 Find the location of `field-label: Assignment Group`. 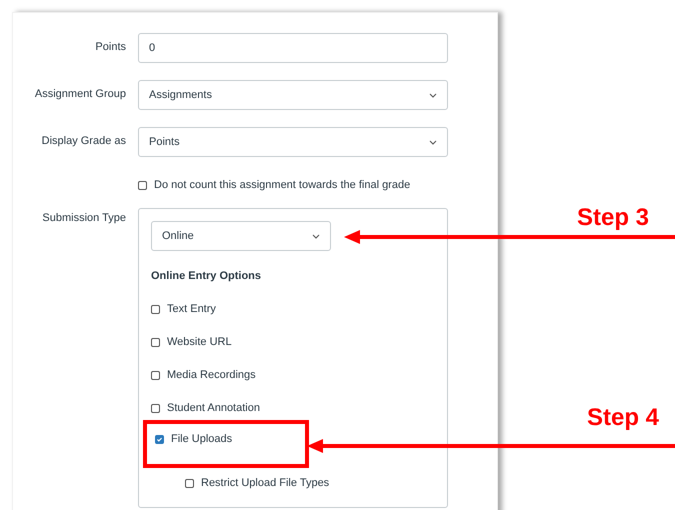

field-label: Assignment Group is located at coordinates (80, 94).